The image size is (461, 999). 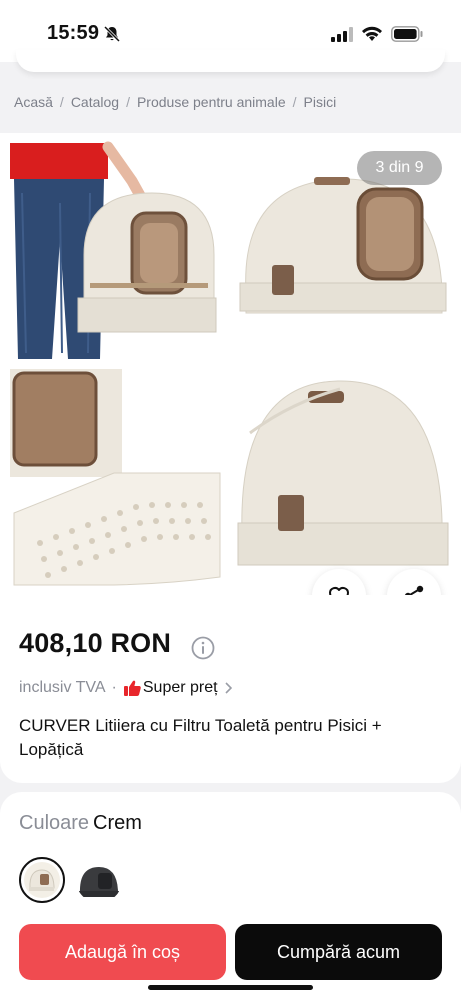 I want to click on bell-slash-icon, so click(x=112, y=34).